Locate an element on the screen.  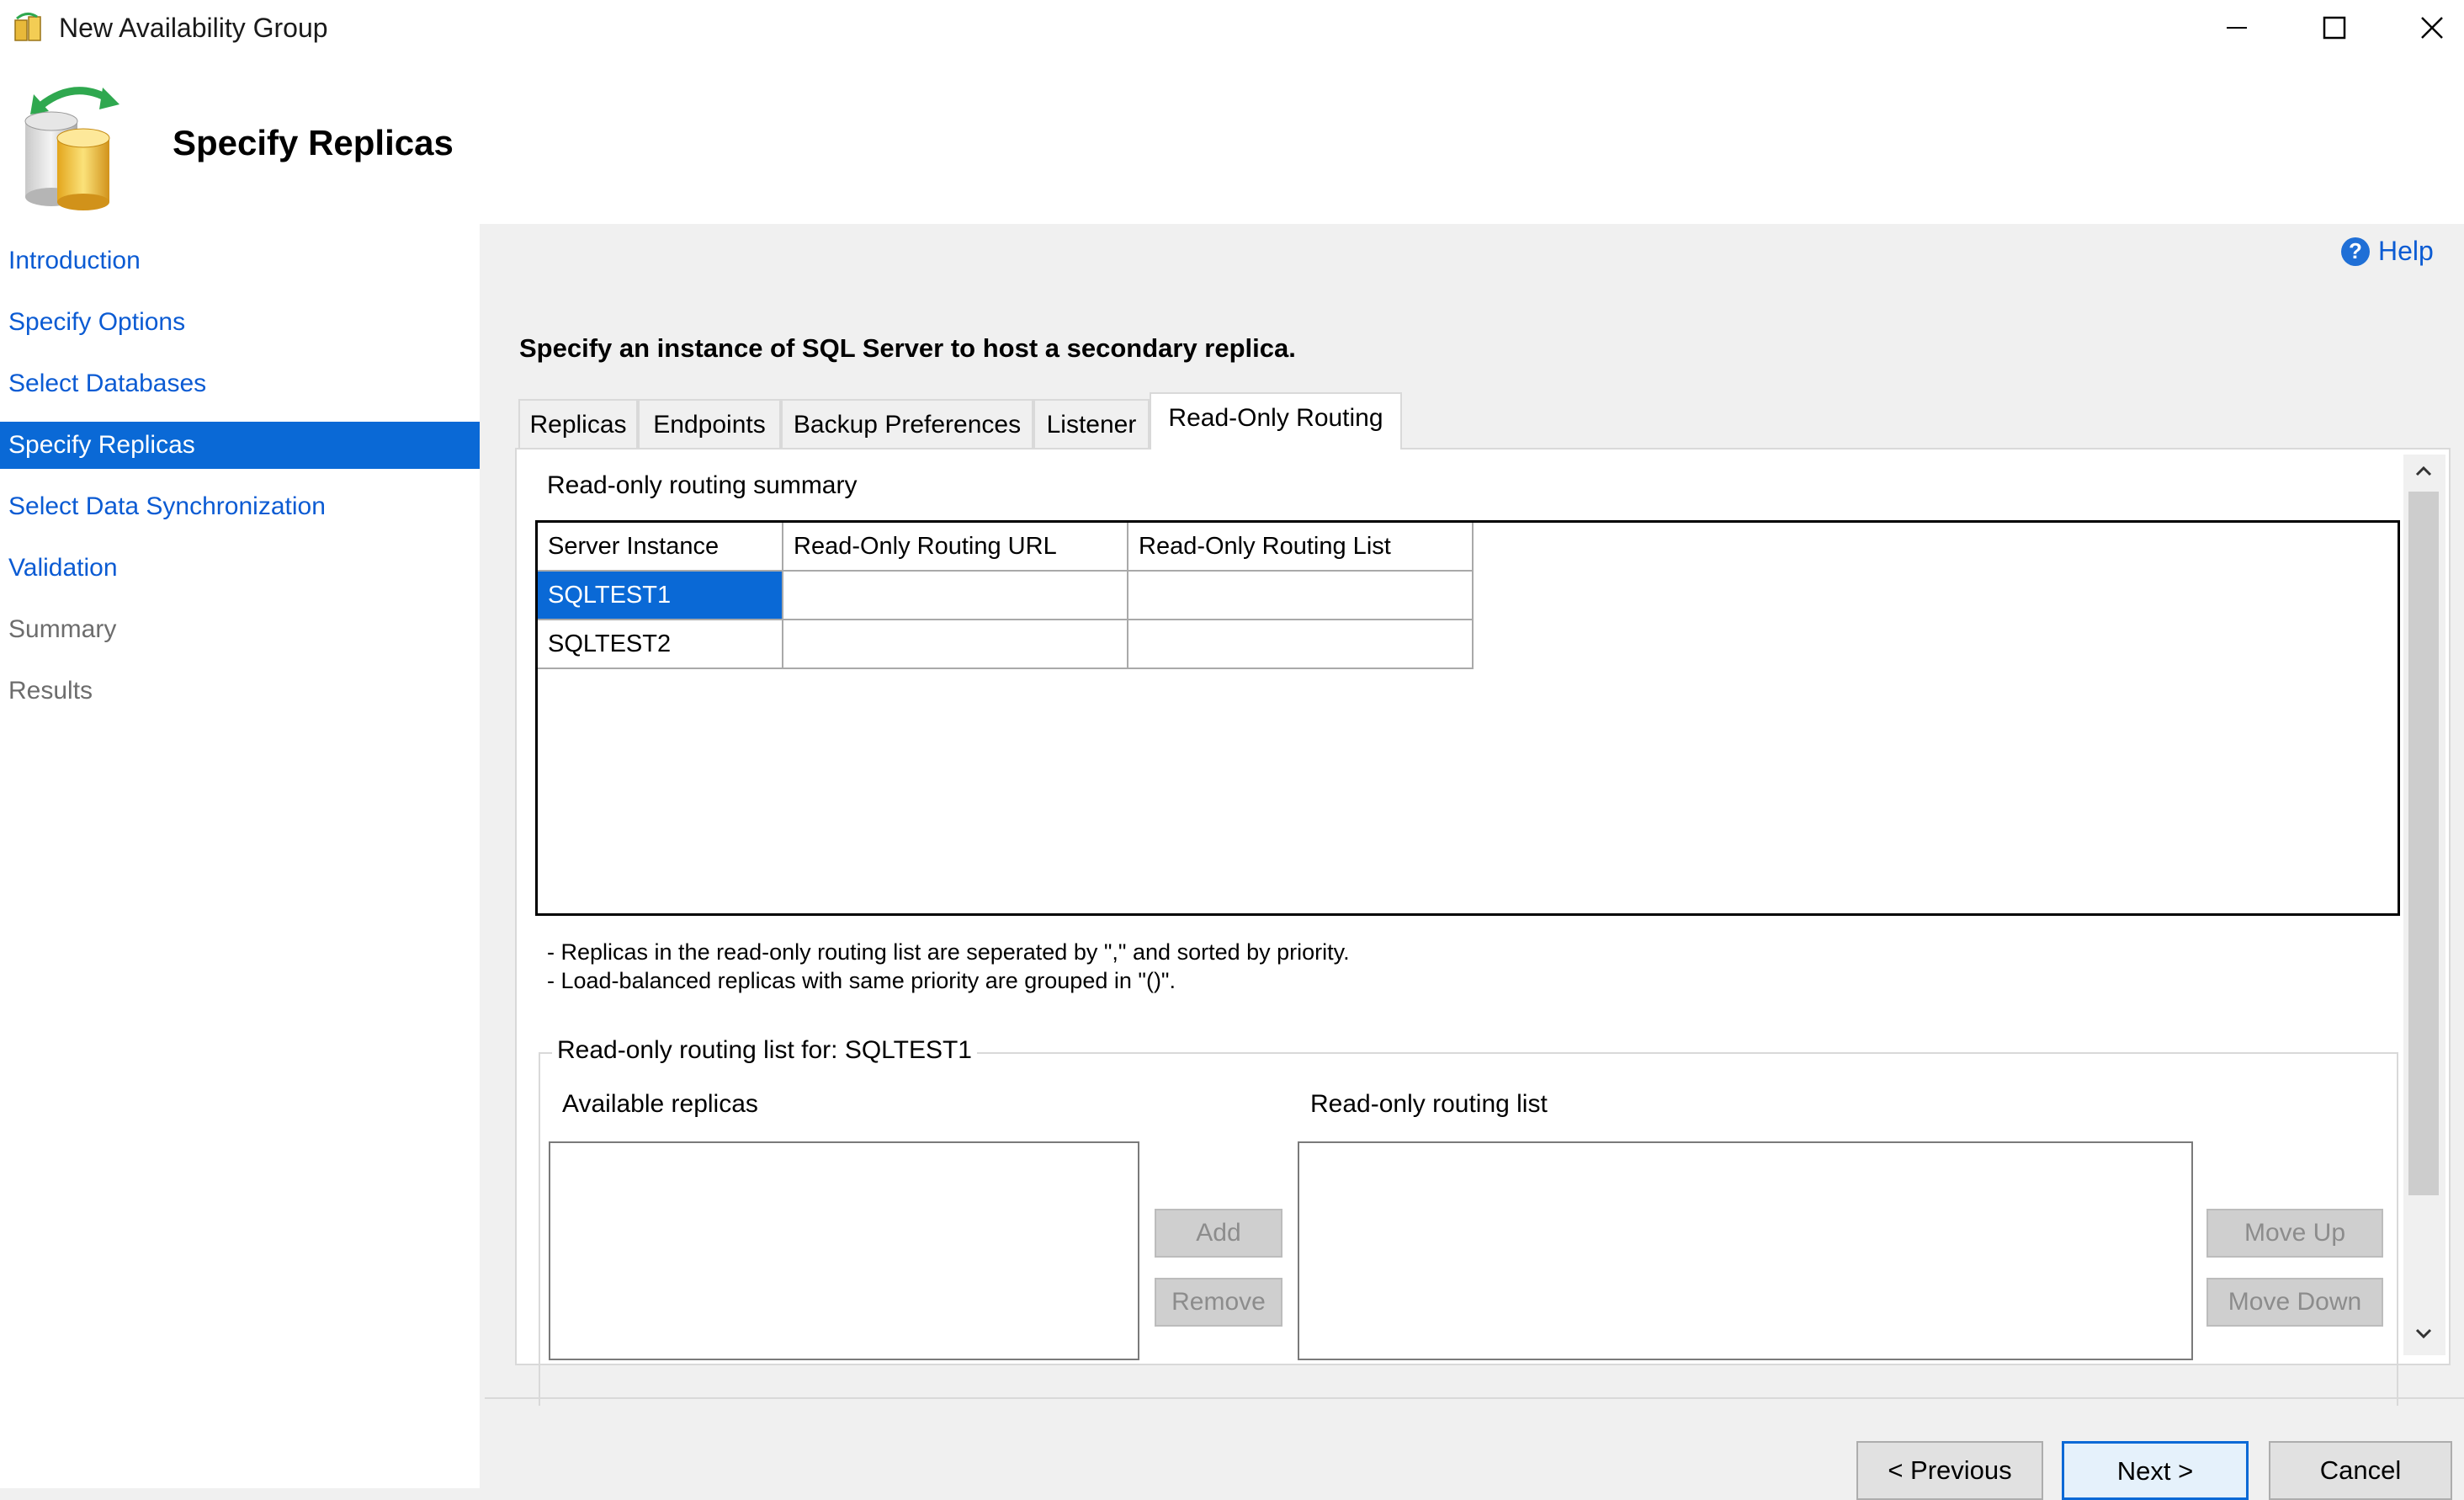
page-title: Specify Replicas is located at coordinates (313, 142).